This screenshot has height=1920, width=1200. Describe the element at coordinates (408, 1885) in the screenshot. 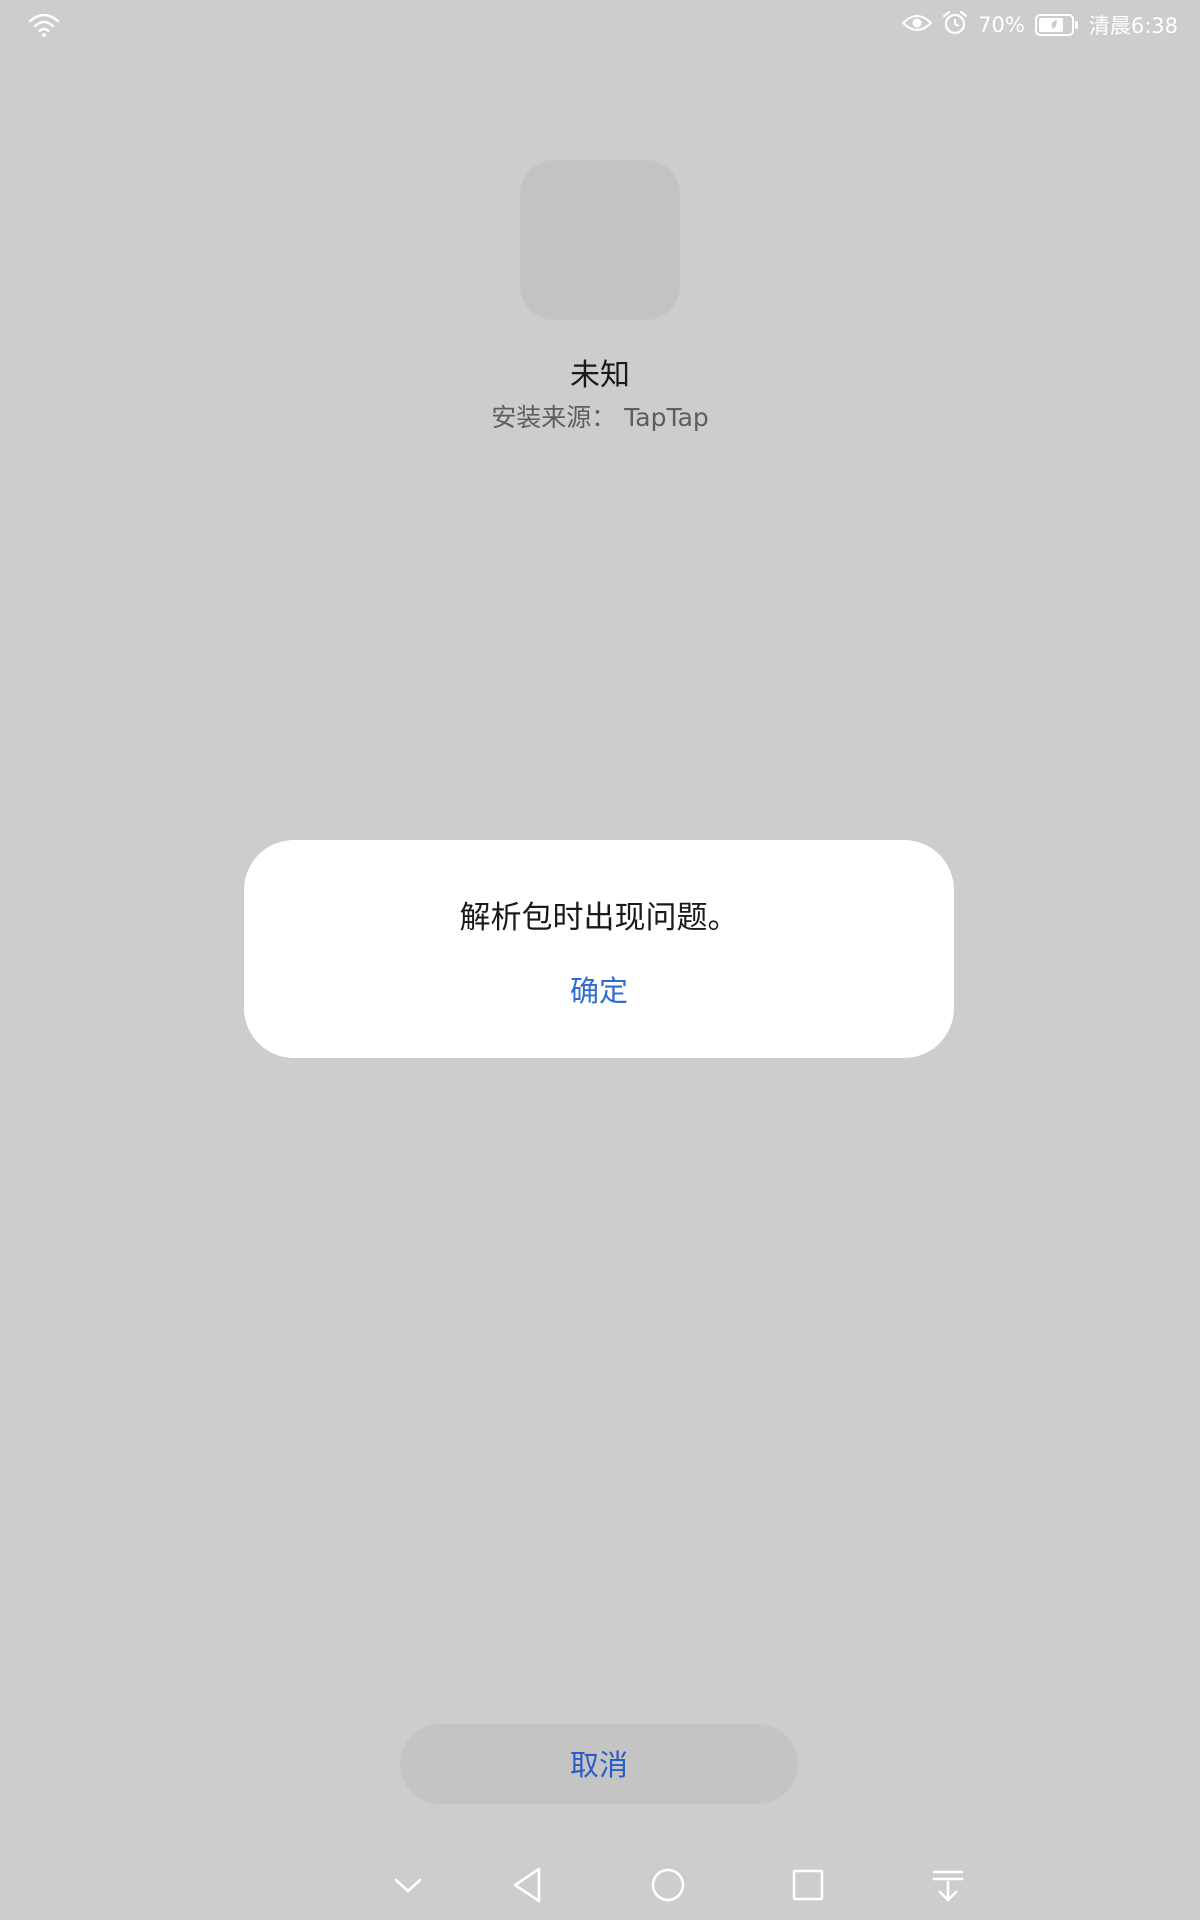

I see `chevron-down-icon` at that location.